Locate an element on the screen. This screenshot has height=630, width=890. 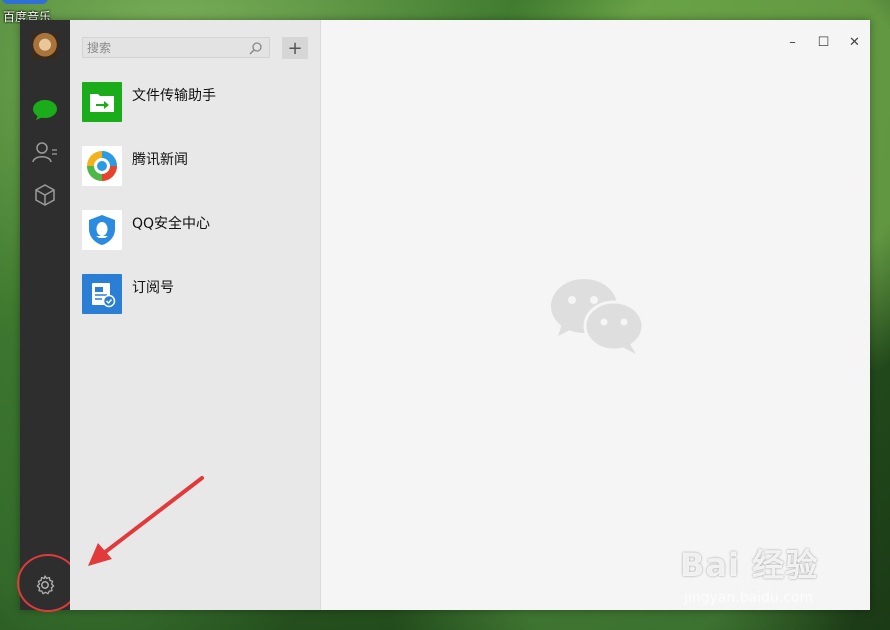
baidu-watermark: Bai 经验 is located at coordinates (749, 565).